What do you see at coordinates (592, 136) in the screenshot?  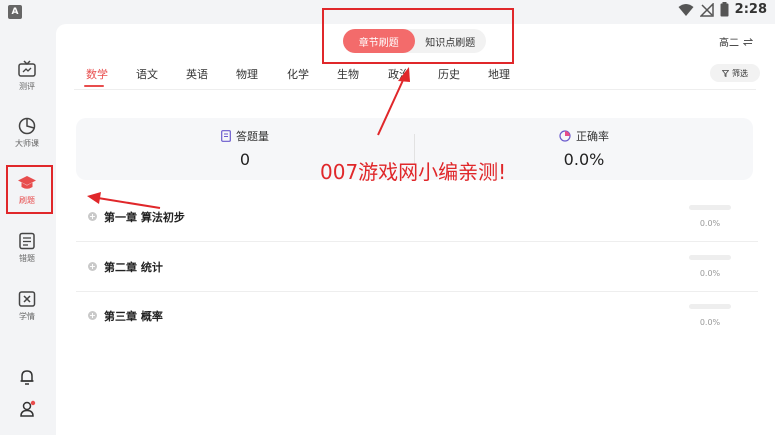 I see `stat-label: 正确率` at bounding box center [592, 136].